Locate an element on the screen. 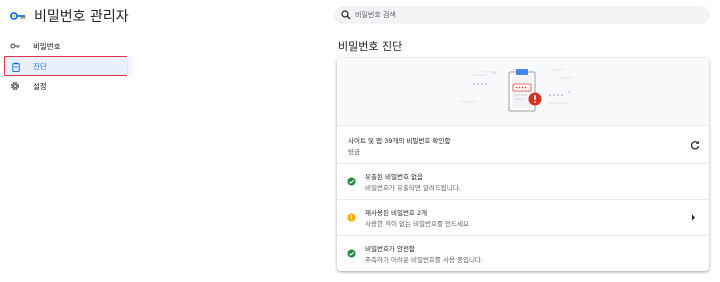  weak-passwords-row: 비밀번호가 안전함 추측하기 어려운 비밀번호를 사용 중입니다. is located at coordinates (523, 253).